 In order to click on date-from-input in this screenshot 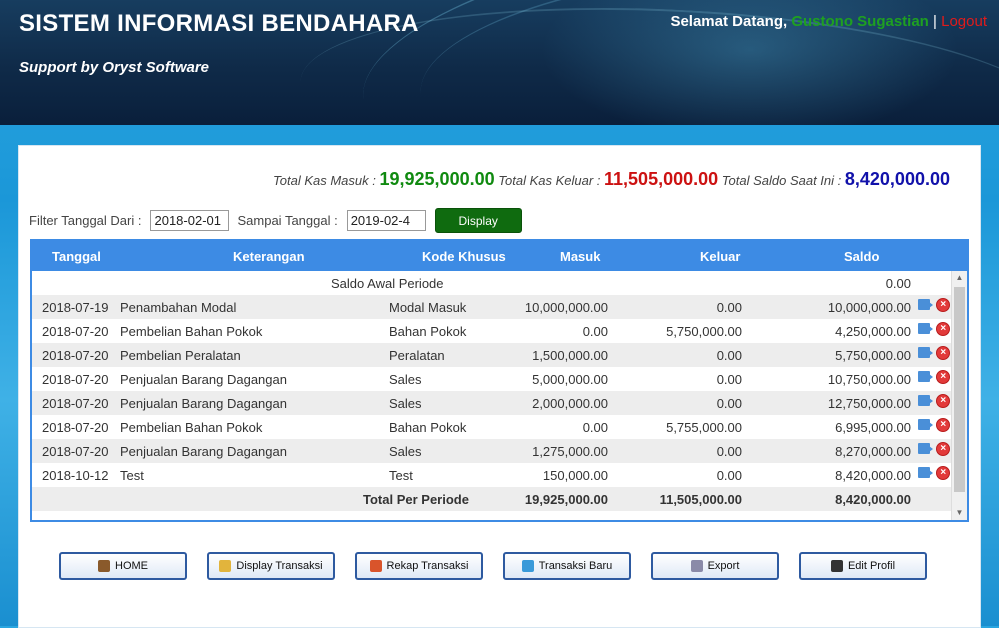, I will do `click(190, 220)`.